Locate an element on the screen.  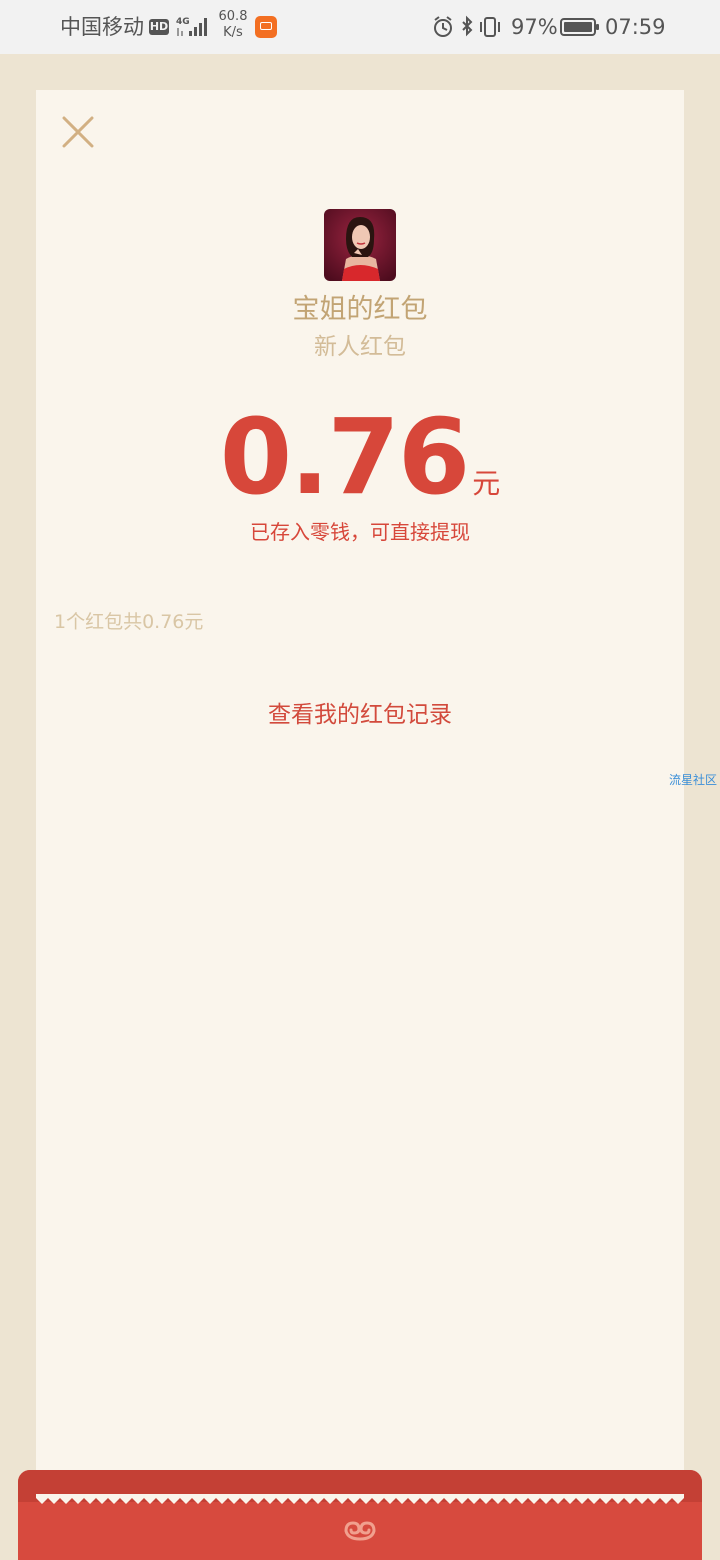
packet-summary: 1个红包共0.76元 is located at coordinates (129, 622).